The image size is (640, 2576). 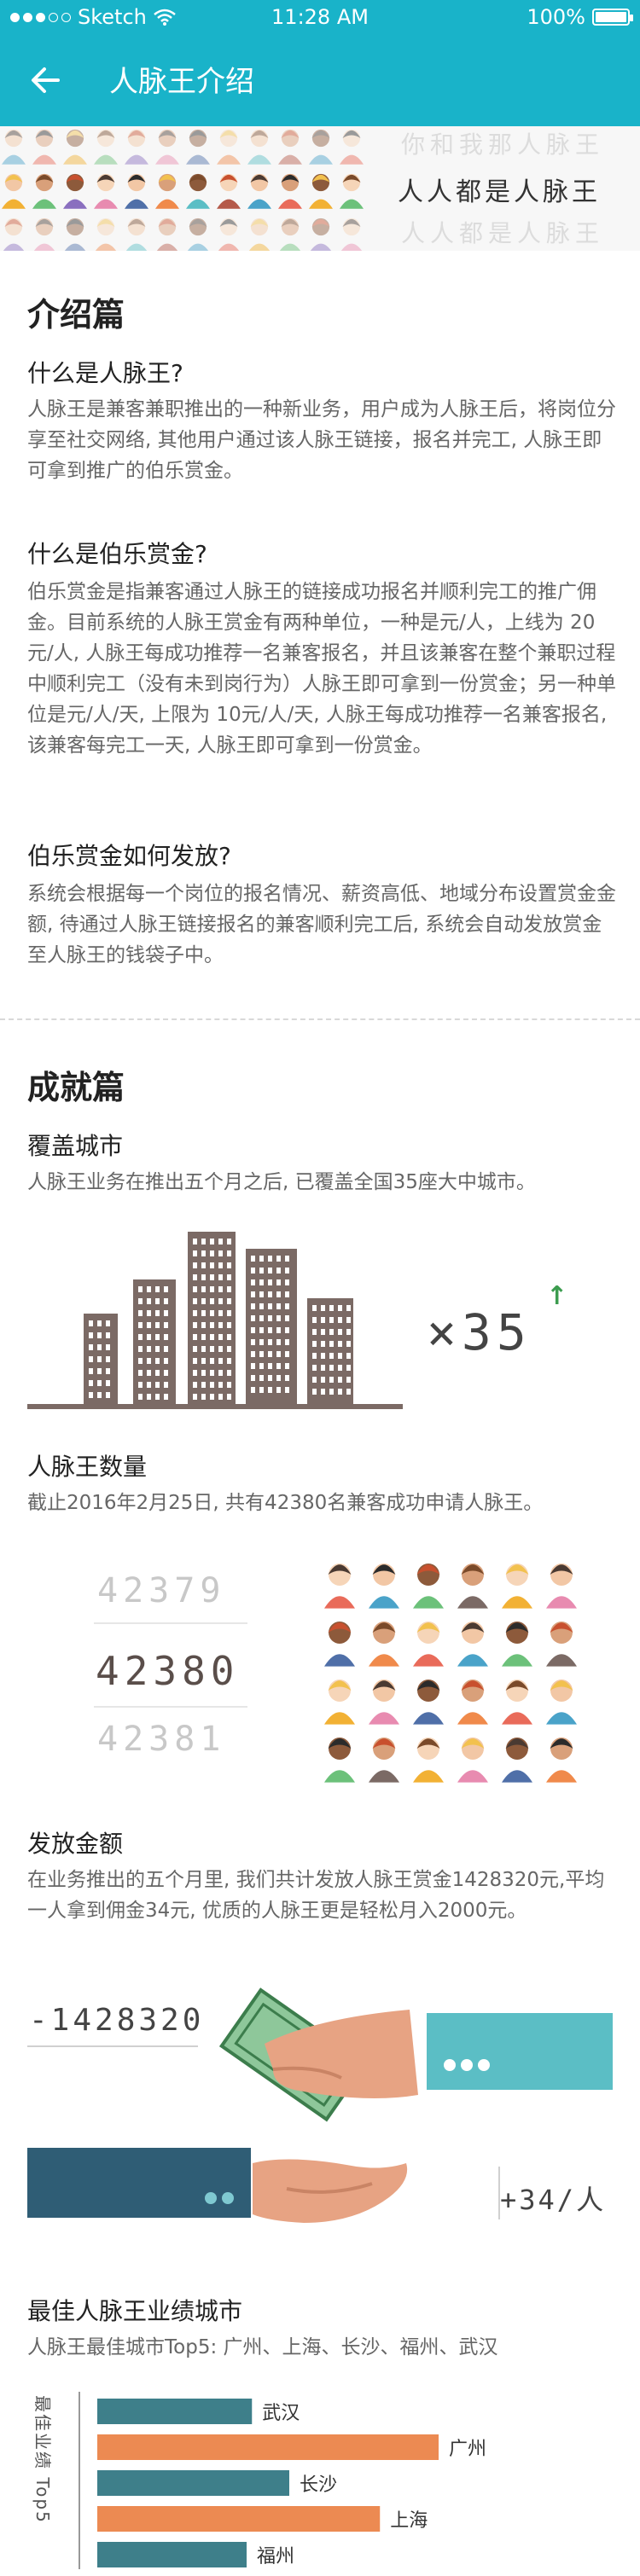 I want to click on top5-bar-label-5: 福州, so click(x=275, y=2556).